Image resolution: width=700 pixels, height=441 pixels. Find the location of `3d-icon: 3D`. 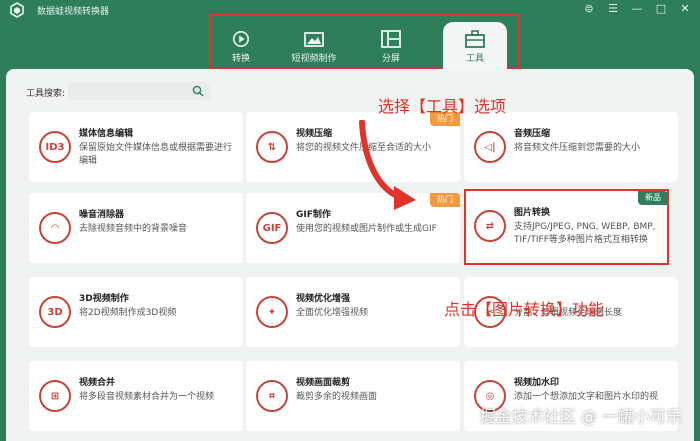

3d-icon: 3D is located at coordinates (55, 312).